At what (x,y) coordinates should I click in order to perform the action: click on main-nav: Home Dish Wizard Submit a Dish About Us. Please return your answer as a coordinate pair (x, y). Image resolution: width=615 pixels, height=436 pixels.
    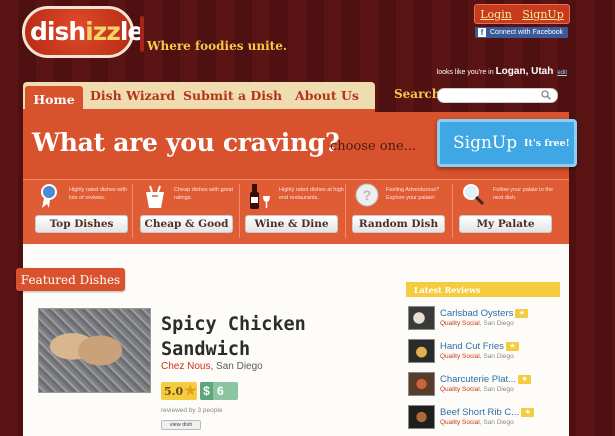
    Looking at the image, I should click on (199, 97).